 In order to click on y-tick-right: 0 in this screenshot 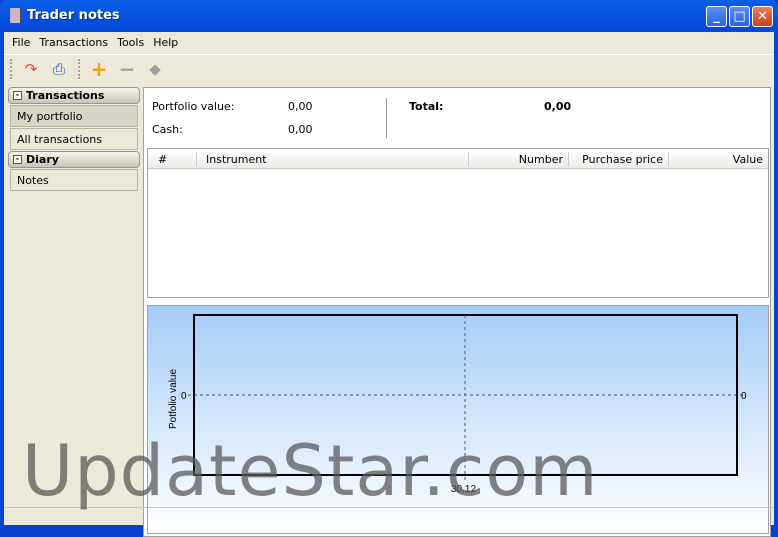, I will do `click(744, 396)`.